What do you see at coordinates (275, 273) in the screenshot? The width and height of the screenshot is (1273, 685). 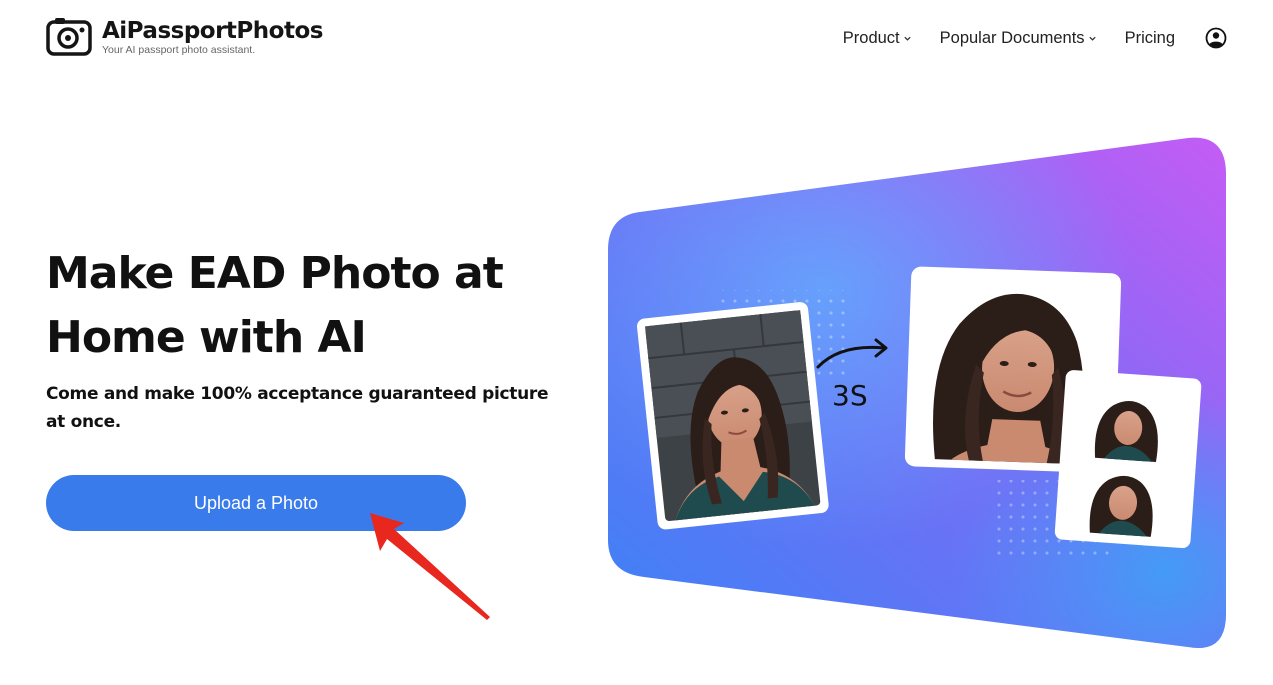 I see `hero-title-line-1: Make EAD Photo at` at bounding box center [275, 273].